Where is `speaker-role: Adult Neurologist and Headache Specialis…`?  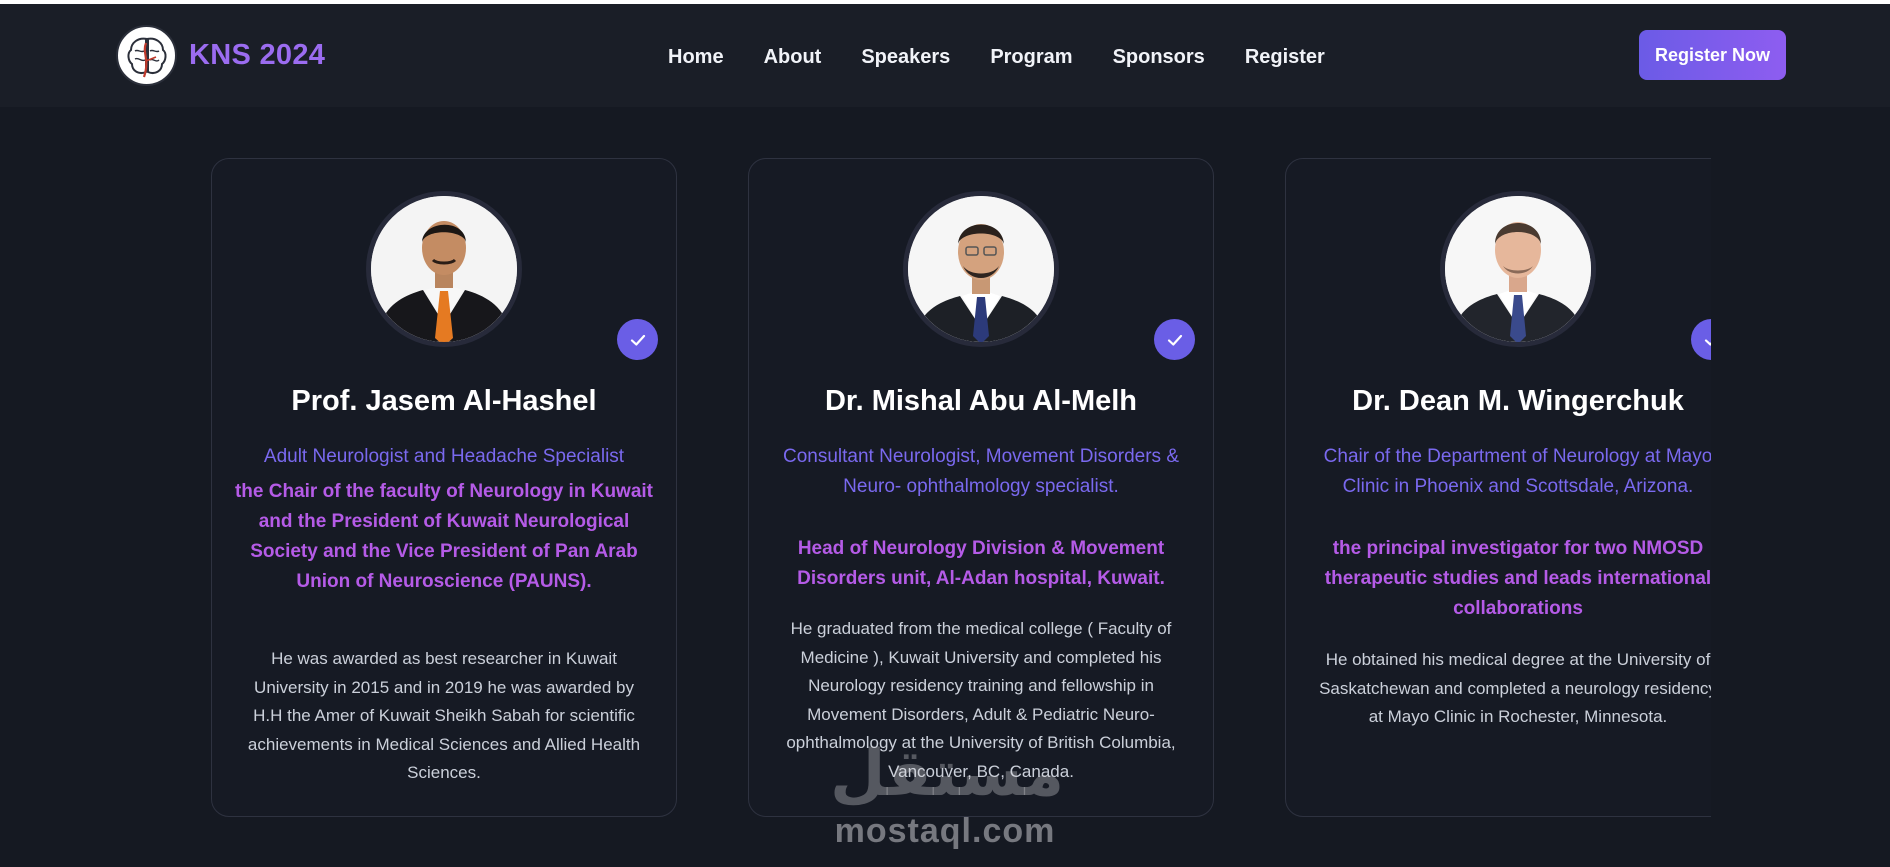
speaker-role: Adult Neurologist and Headache Specialis… is located at coordinates (444, 456).